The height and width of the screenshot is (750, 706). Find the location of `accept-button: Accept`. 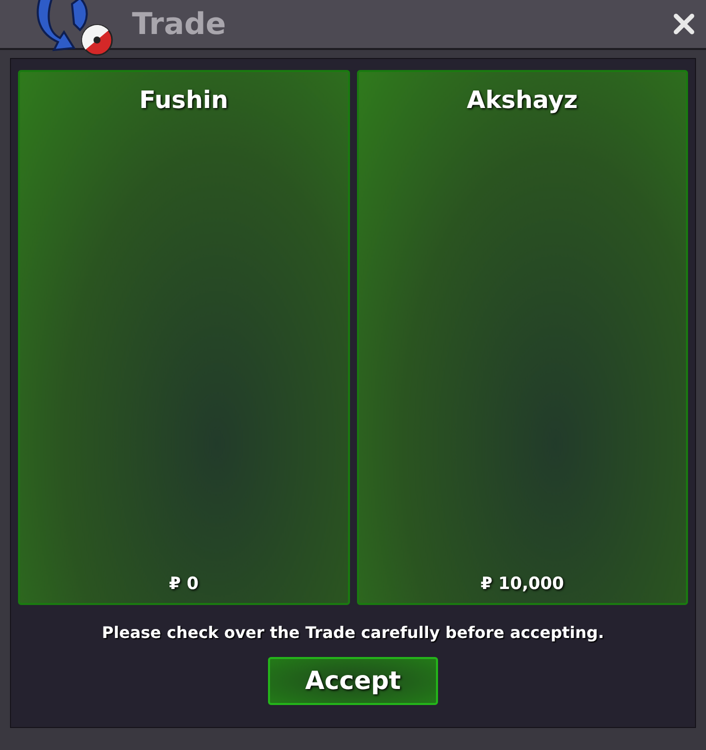

accept-button: Accept is located at coordinates (353, 681).